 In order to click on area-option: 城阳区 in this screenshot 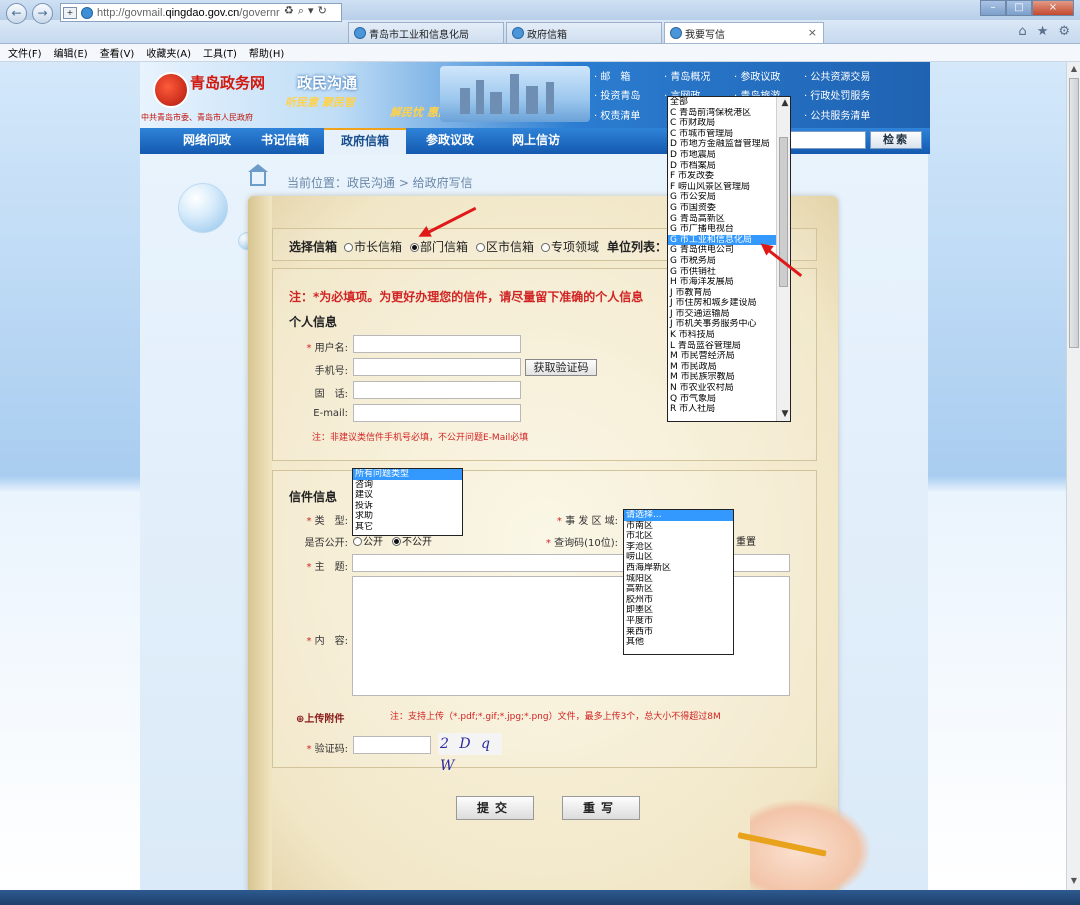, I will do `click(678, 579)`.